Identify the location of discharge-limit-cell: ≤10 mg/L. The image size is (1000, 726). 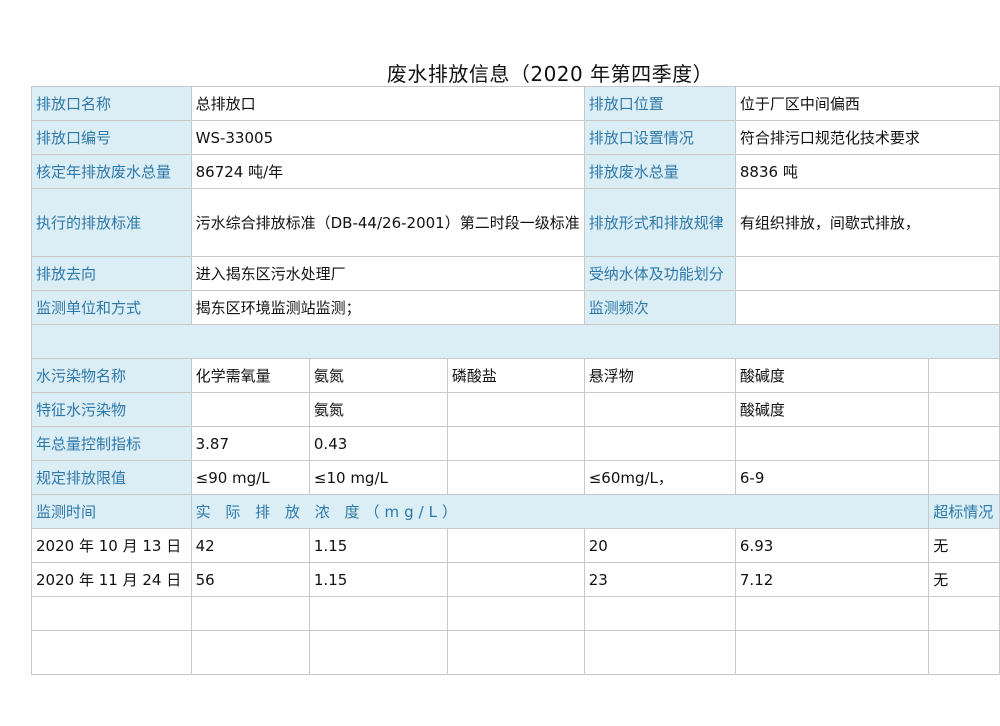
(378, 477).